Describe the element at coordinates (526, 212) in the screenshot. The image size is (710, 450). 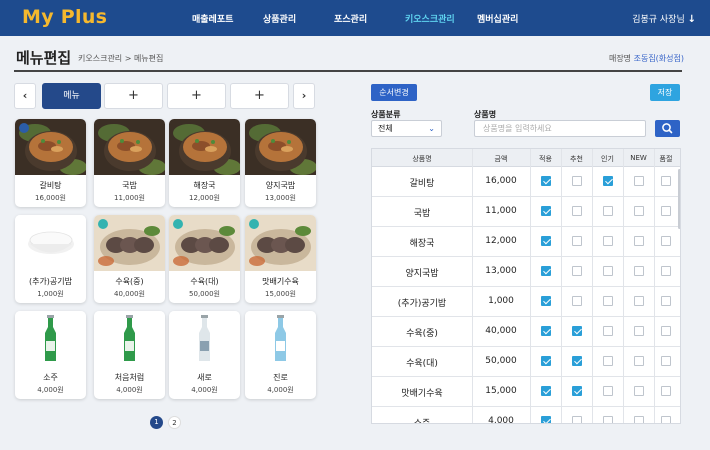
I see `table-row: 국밥 11,000` at that location.